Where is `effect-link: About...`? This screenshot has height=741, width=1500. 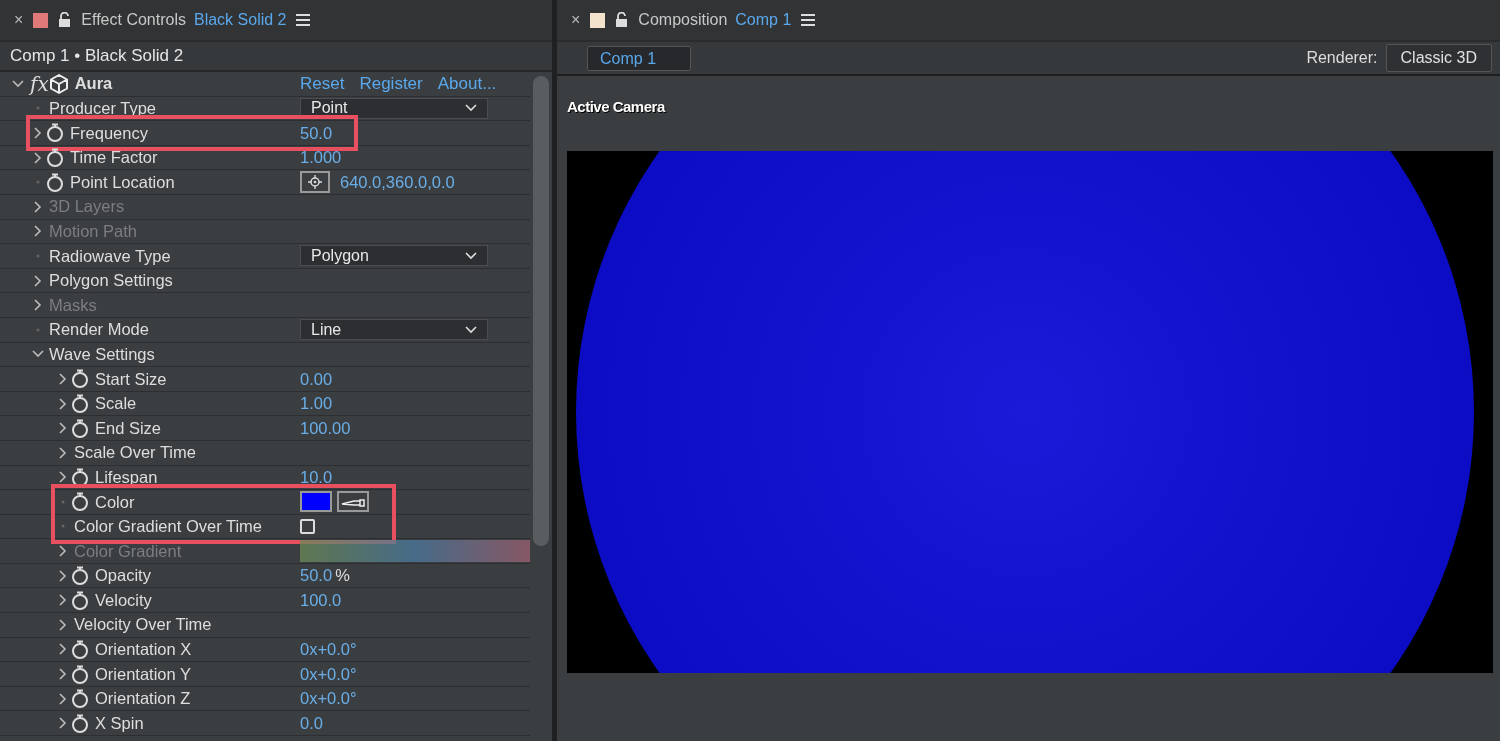
effect-link: About... is located at coordinates (467, 84).